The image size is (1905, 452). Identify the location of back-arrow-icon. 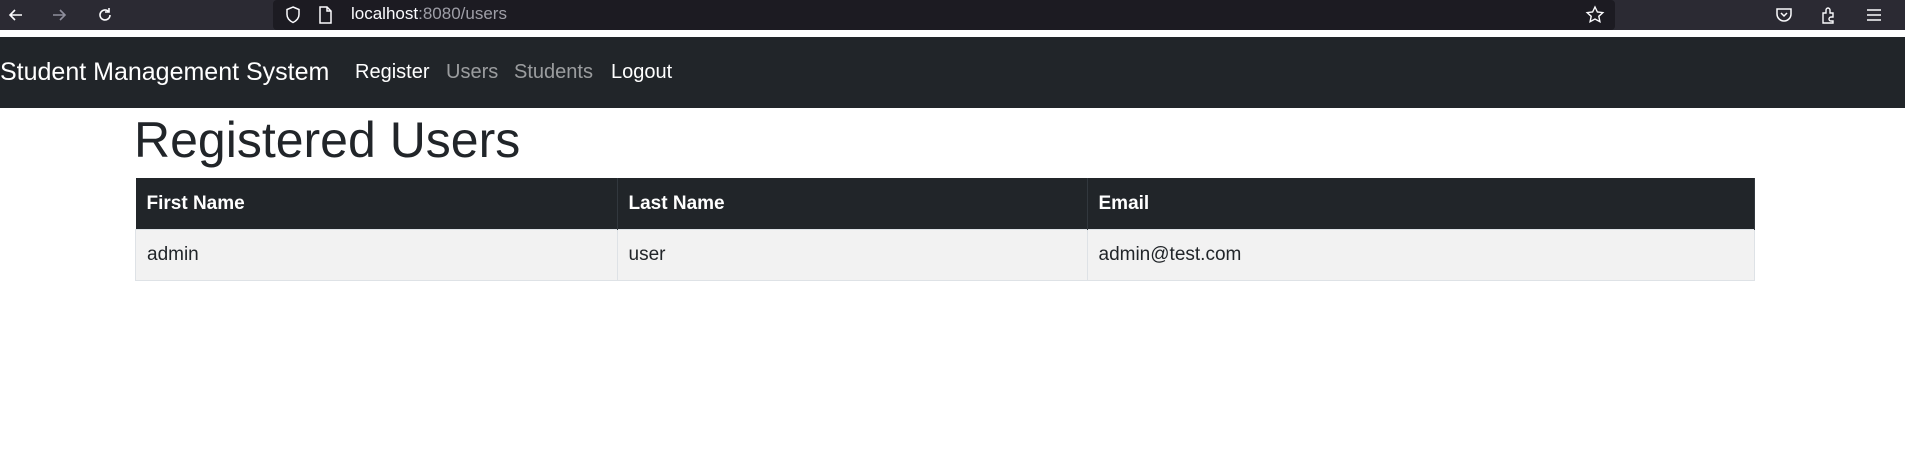
(16, 15).